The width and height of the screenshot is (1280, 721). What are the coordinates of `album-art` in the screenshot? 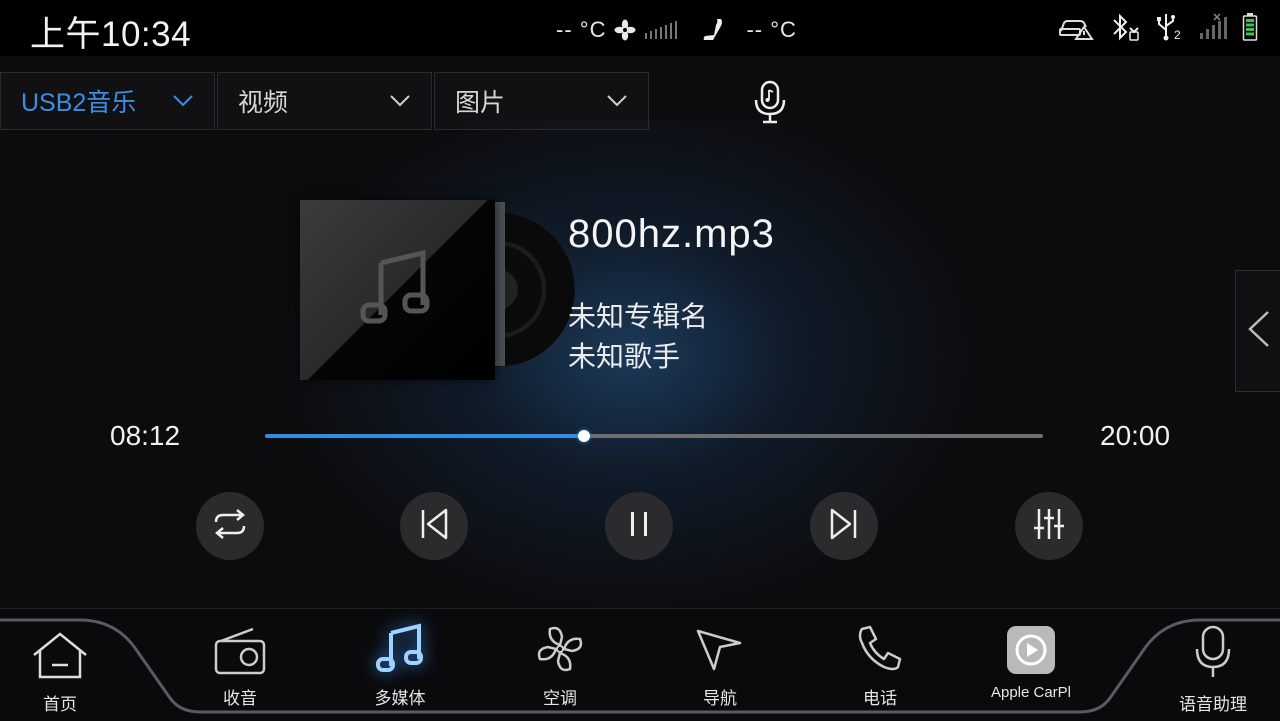 It's located at (437, 291).